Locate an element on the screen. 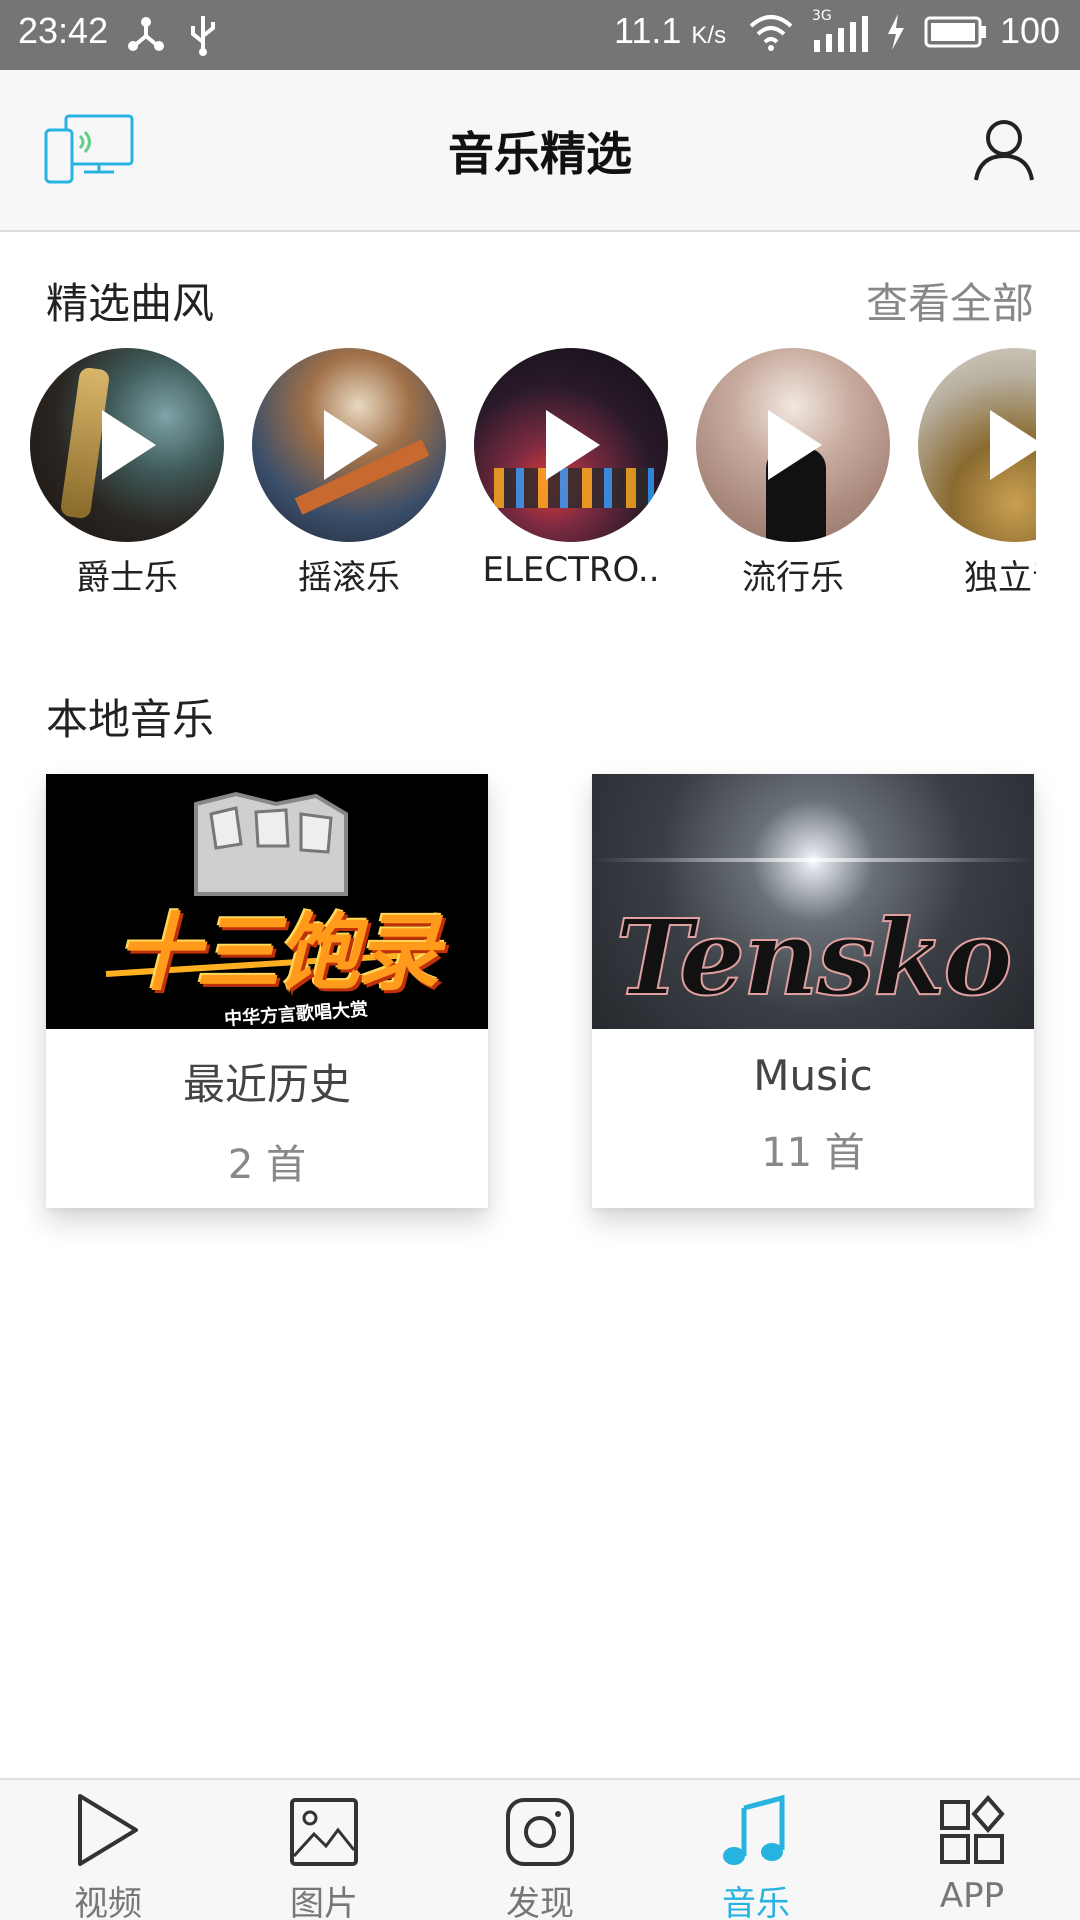  genre-item-rock: 摇滚乐 is located at coordinates (349, 473).